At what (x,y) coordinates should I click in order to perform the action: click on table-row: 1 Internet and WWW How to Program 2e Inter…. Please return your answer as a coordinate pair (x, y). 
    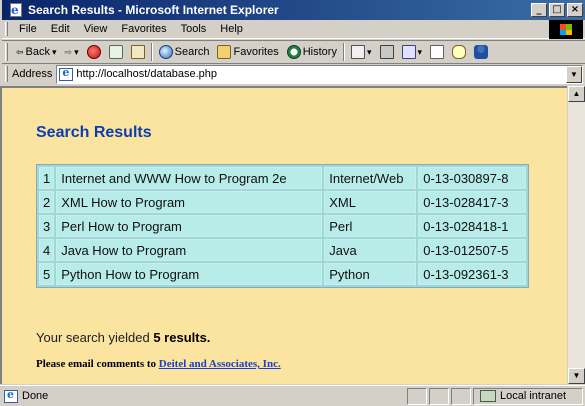
    Looking at the image, I should click on (283, 178).